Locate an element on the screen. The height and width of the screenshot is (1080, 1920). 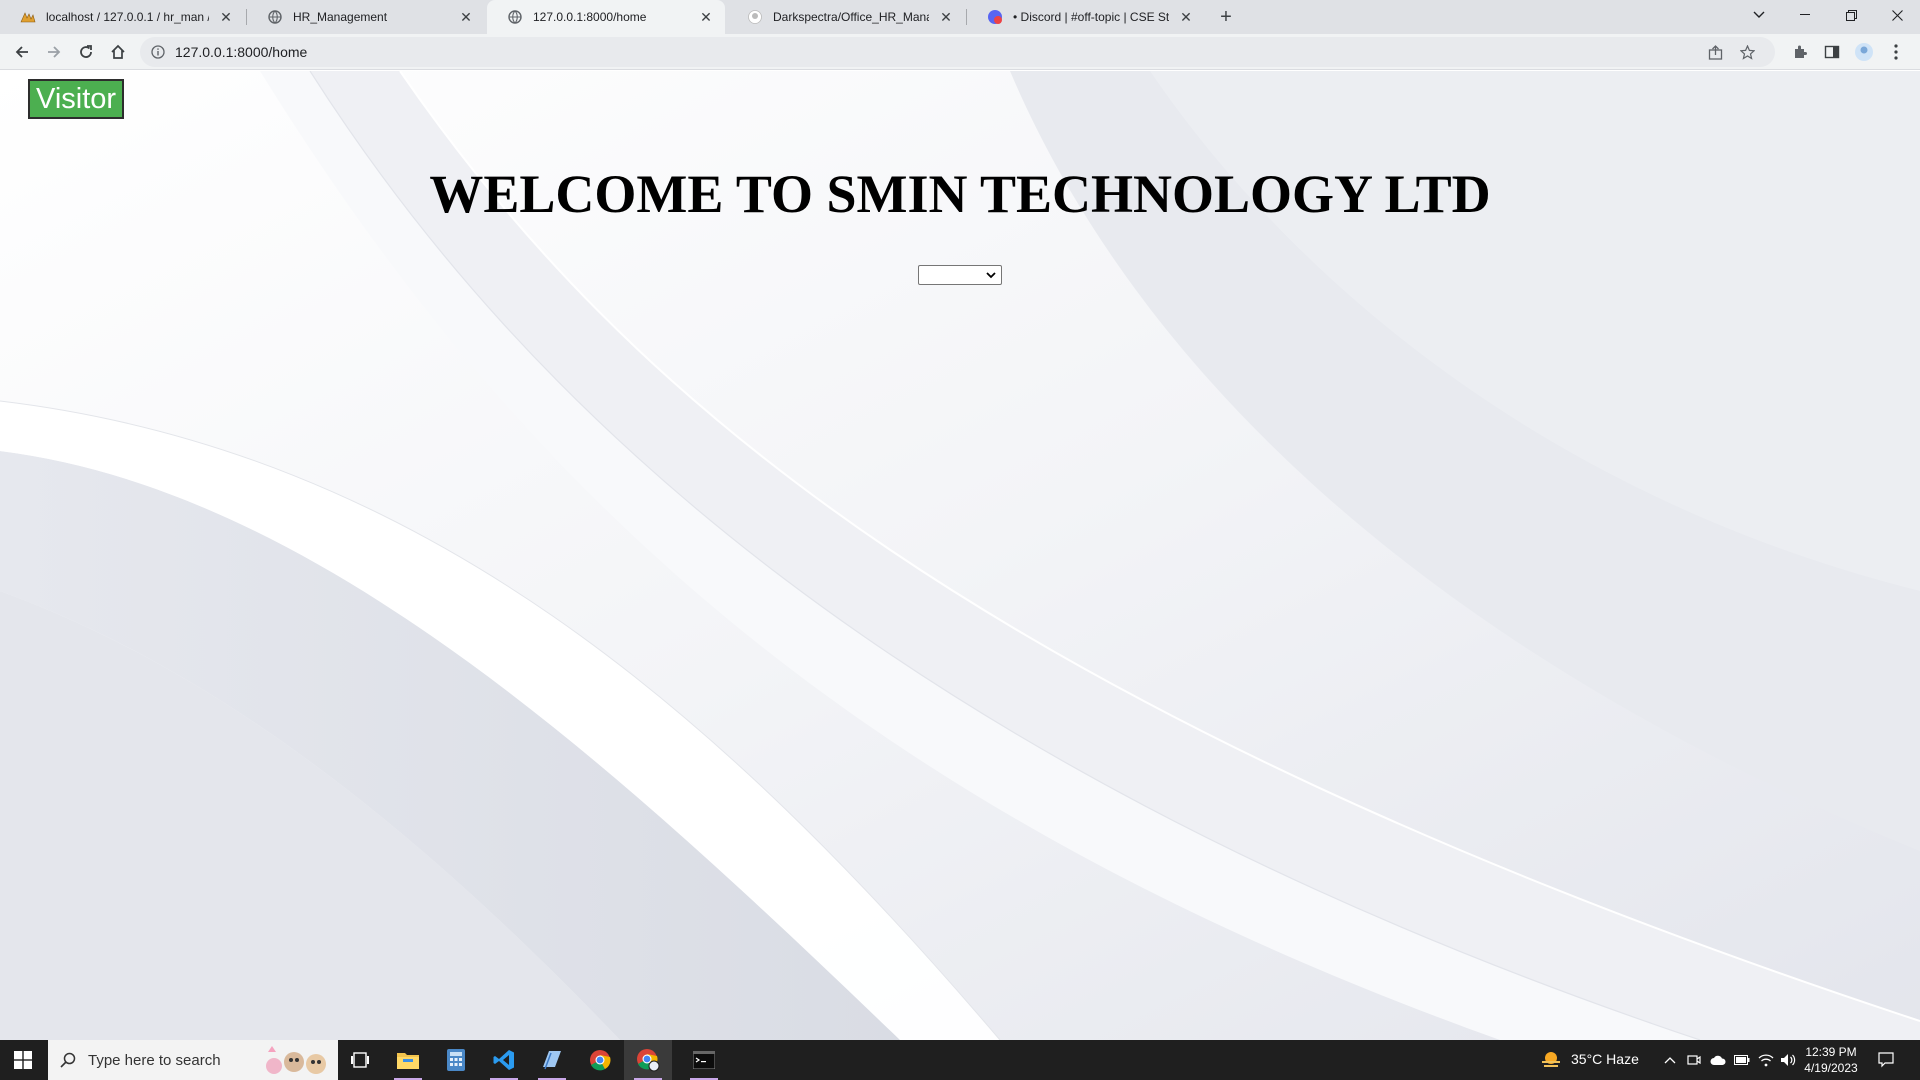
close-window-icon is located at coordinates (1897, 15).